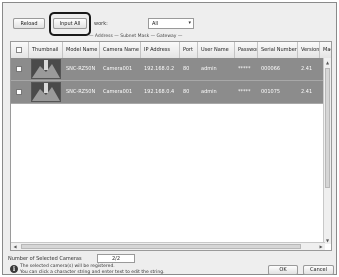 The image size is (339, 277). What do you see at coordinates (325, 50) in the screenshot?
I see `column-header: Mac Address` at bounding box center [325, 50].